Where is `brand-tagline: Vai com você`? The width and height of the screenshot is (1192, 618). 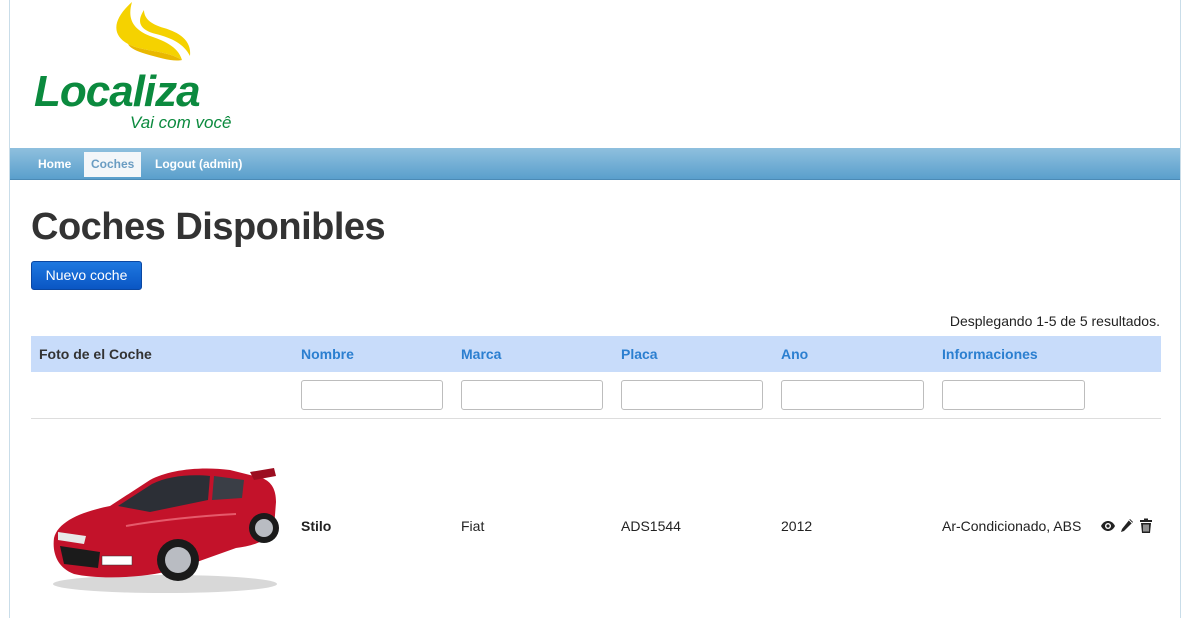 brand-tagline: Vai com você is located at coordinates (181, 122).